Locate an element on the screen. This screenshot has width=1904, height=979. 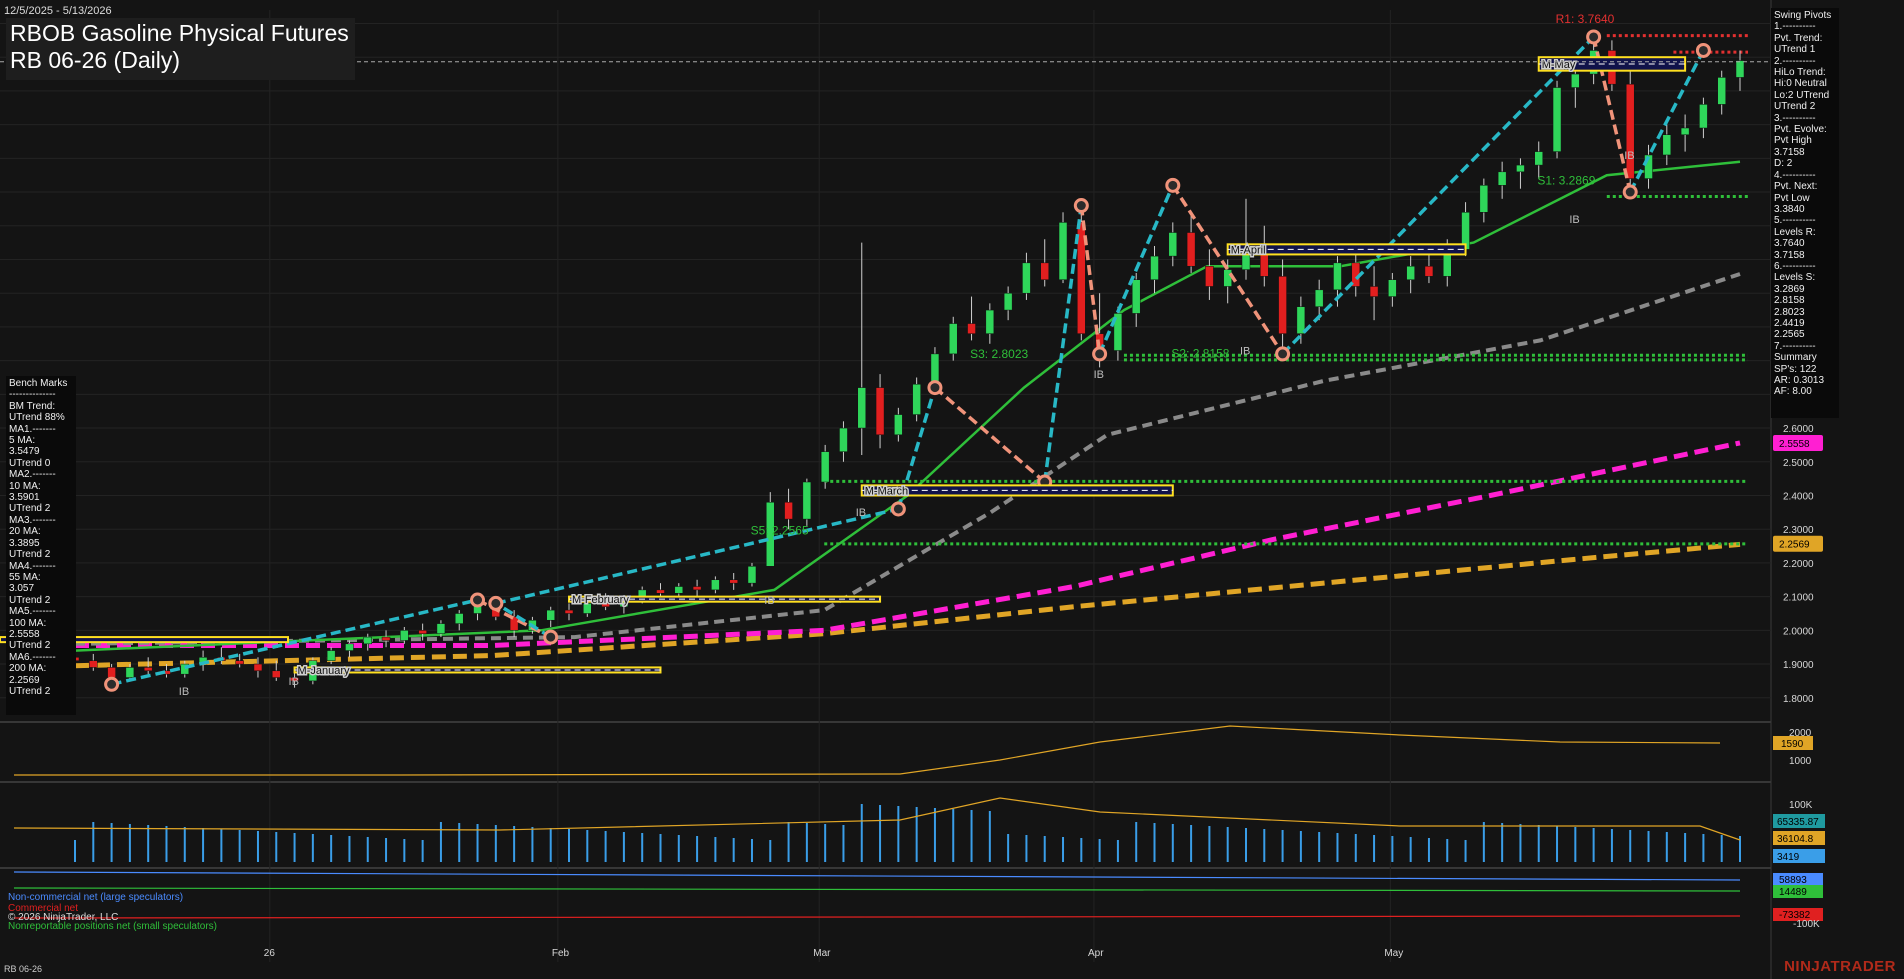
pivot-level-label: S2: 2.8158 is located at coordinates (1200, 354).